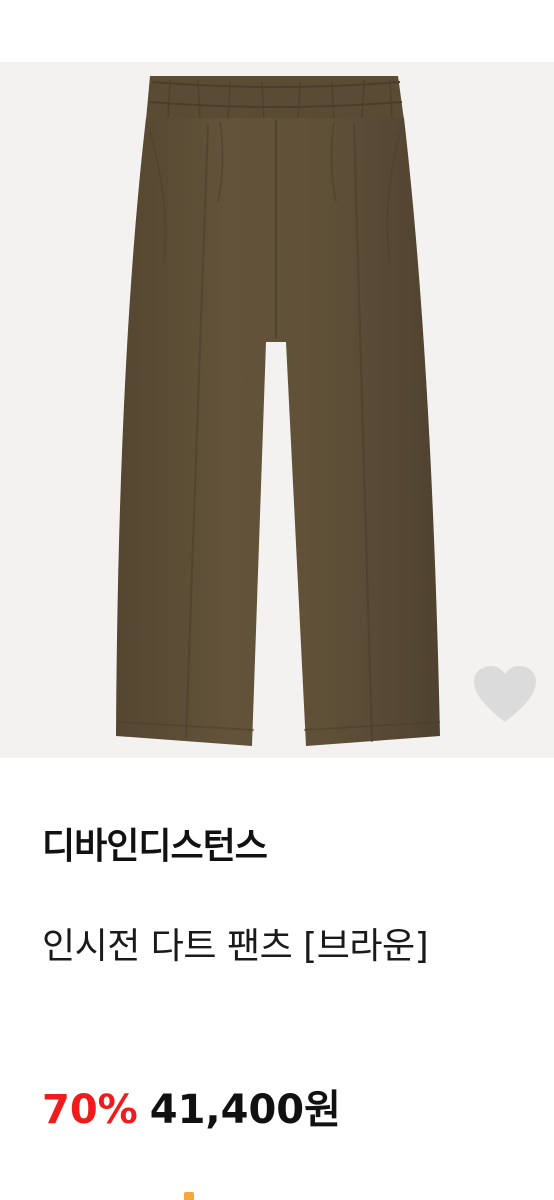 This screenshot has height=1200, width=554. I want to click on price-row: 70% 41,400원, so click(282, 1110).